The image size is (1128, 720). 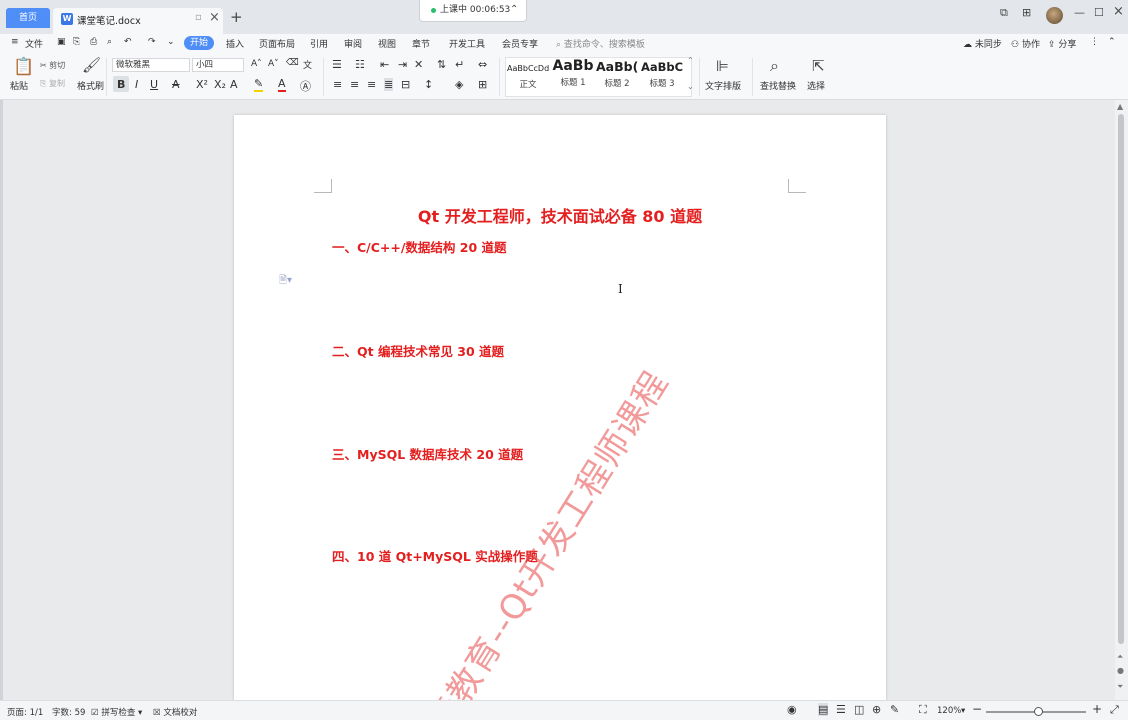 I want to click on apps-grid-icon: ⊞, so click(x=1026, y=12).